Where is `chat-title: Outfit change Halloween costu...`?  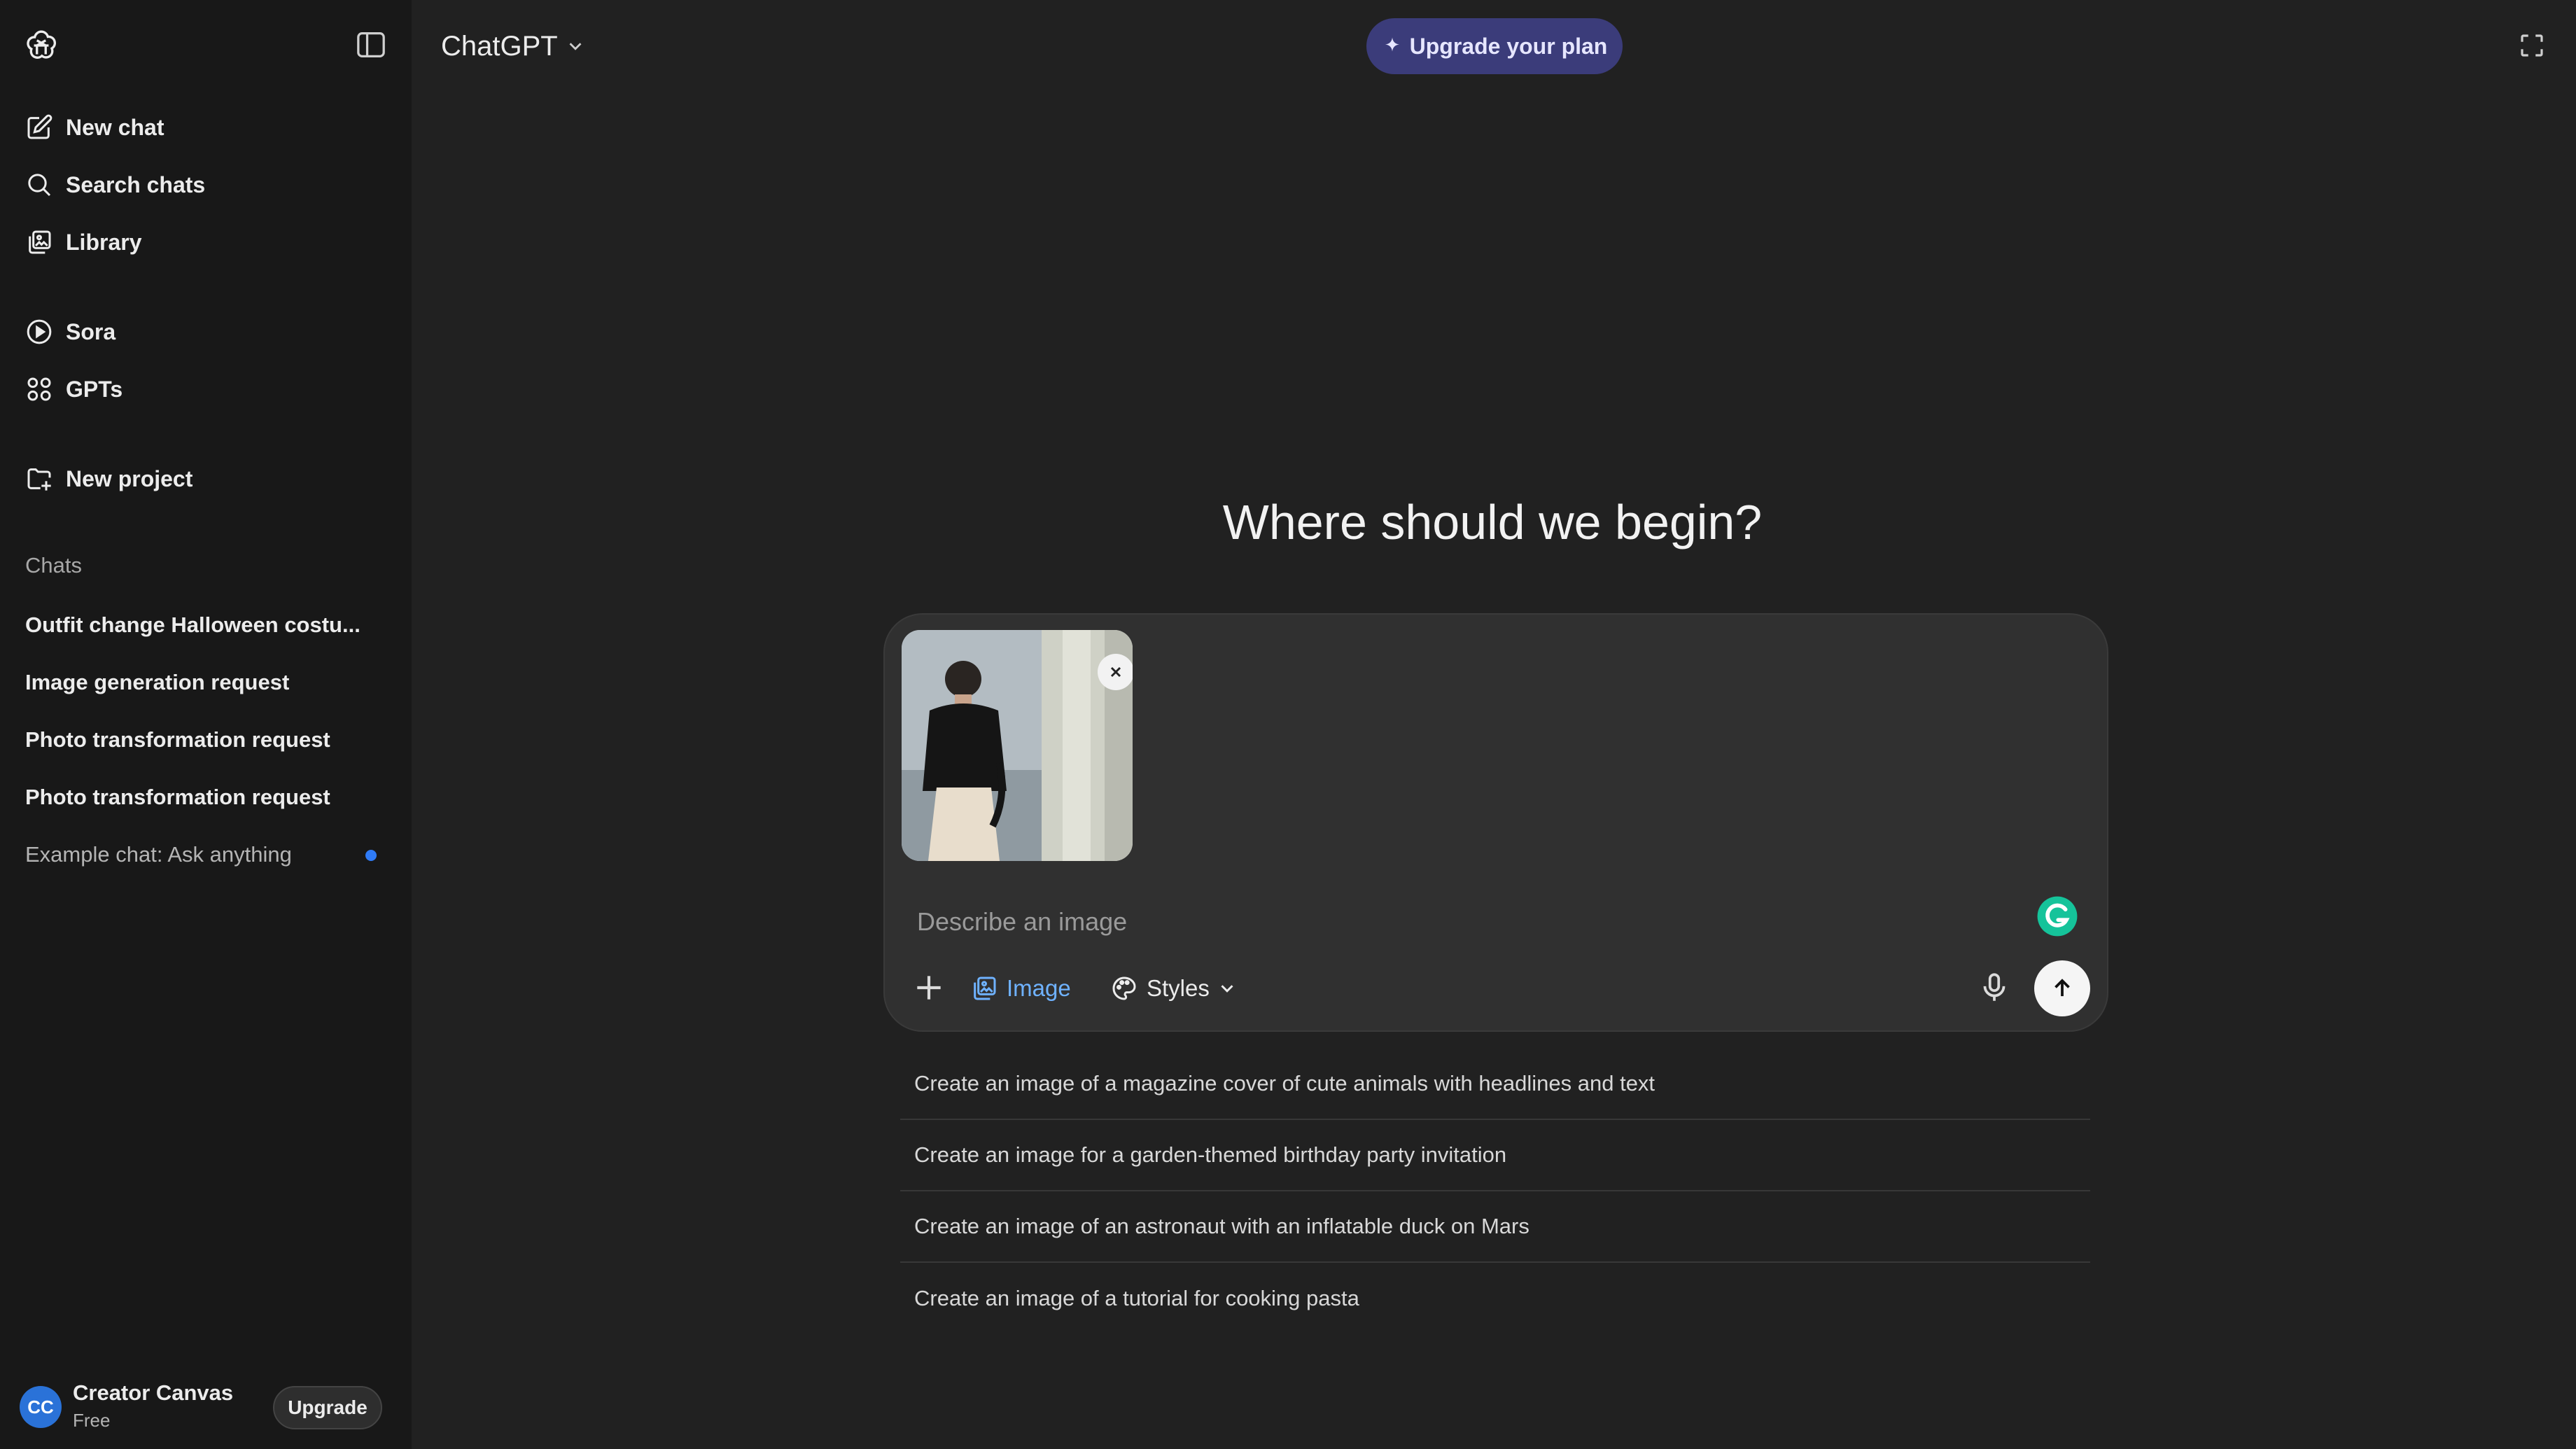
chat-title: Outfit change Halloween costu... is located at coordinates (192, 624).